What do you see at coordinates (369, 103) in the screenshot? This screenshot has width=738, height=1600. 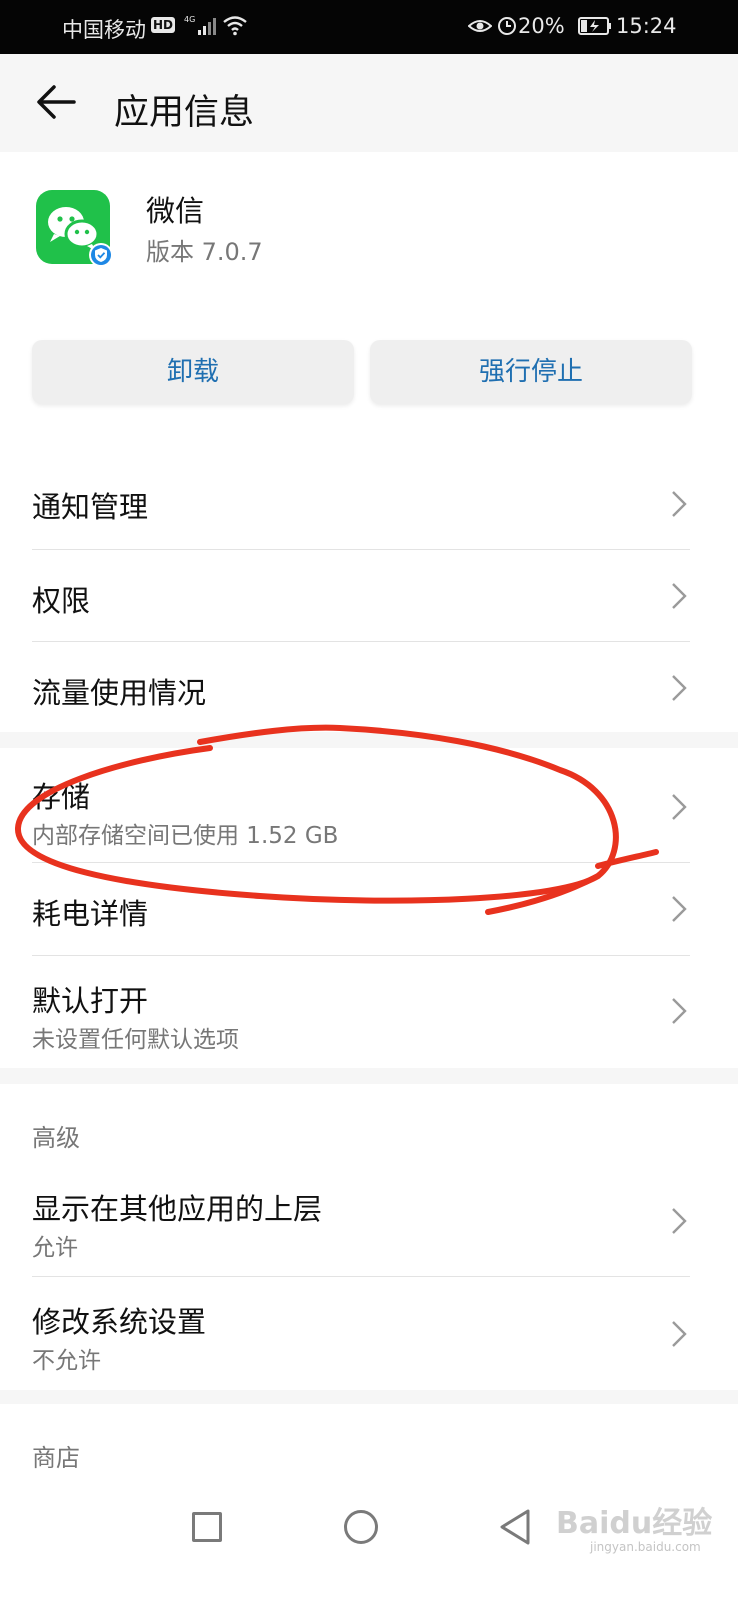 I see `app-bar: 应用信息` at bounding box center [369, 103].